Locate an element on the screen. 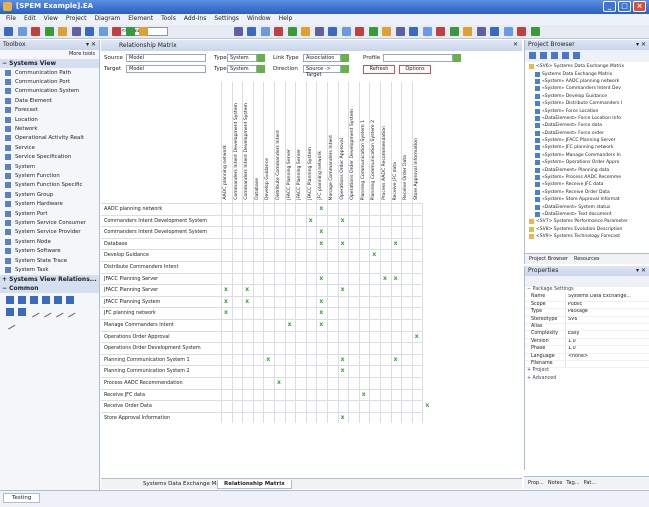 This screenshot has height=507, width=649. text-icon is located at coordinates (22, 299).